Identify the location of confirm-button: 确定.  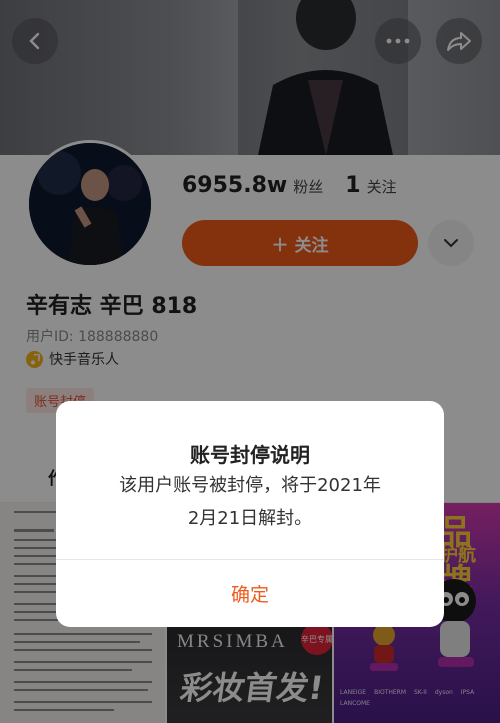
(250, 593).